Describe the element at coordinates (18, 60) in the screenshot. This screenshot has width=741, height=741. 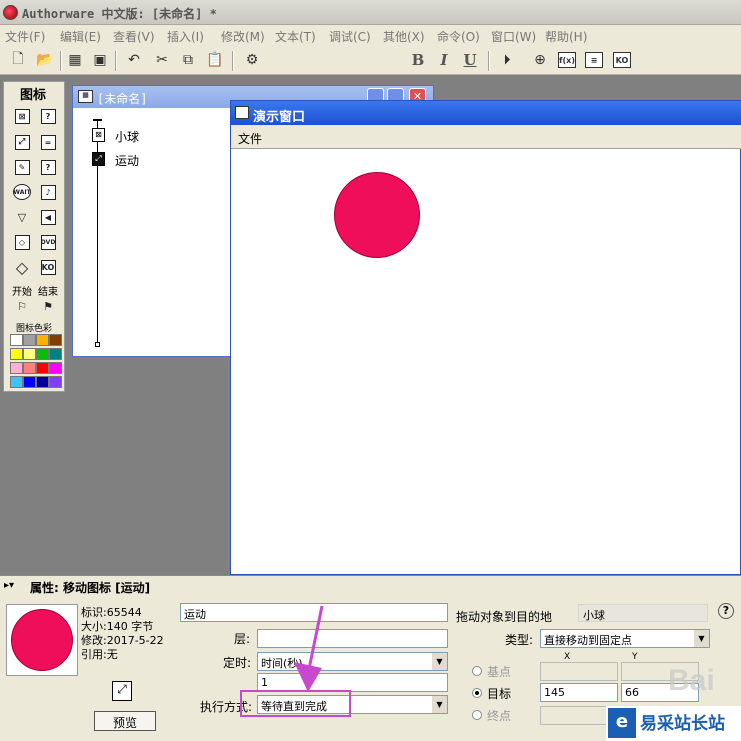
I see `new-file-icon: 🗋` at that location.